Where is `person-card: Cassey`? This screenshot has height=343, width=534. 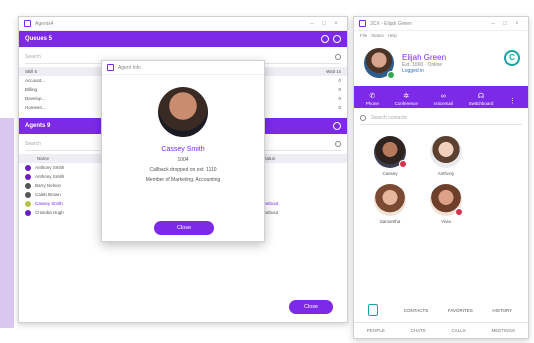 person-card: Cassey is located at coordinates (390, 156).